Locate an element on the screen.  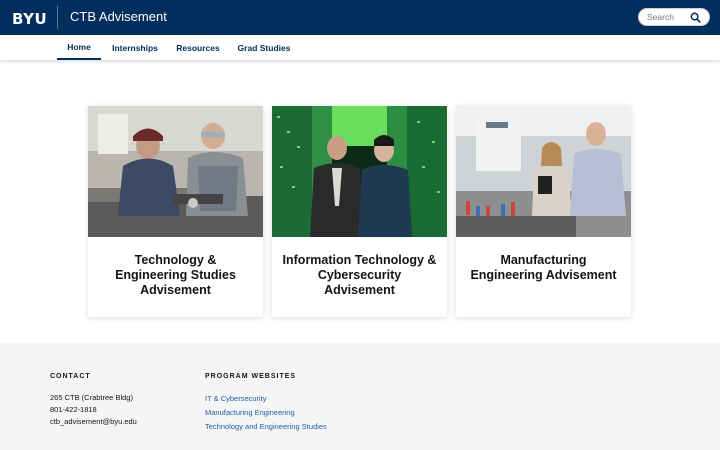
program-websites-heading: PROGRAM WEBSITES is located at coordinates (251, 376).